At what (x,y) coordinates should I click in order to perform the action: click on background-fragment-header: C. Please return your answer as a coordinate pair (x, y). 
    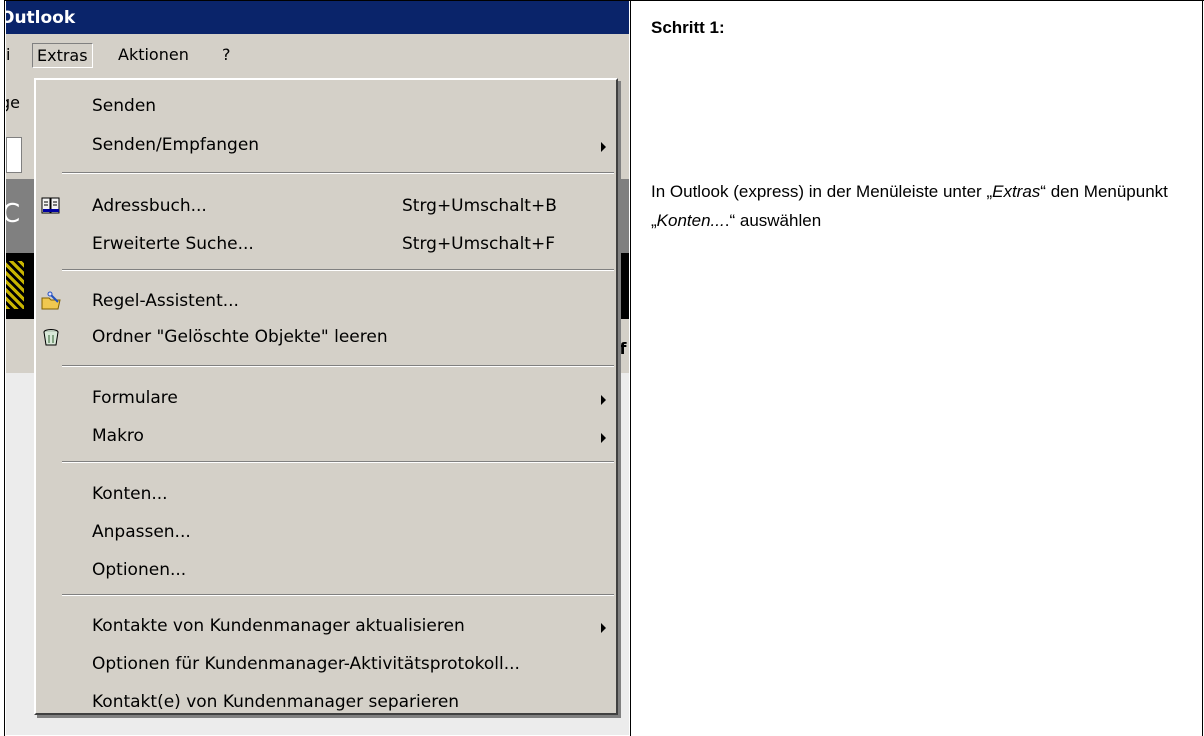
    Looking at the image, I should click on (13, 214).